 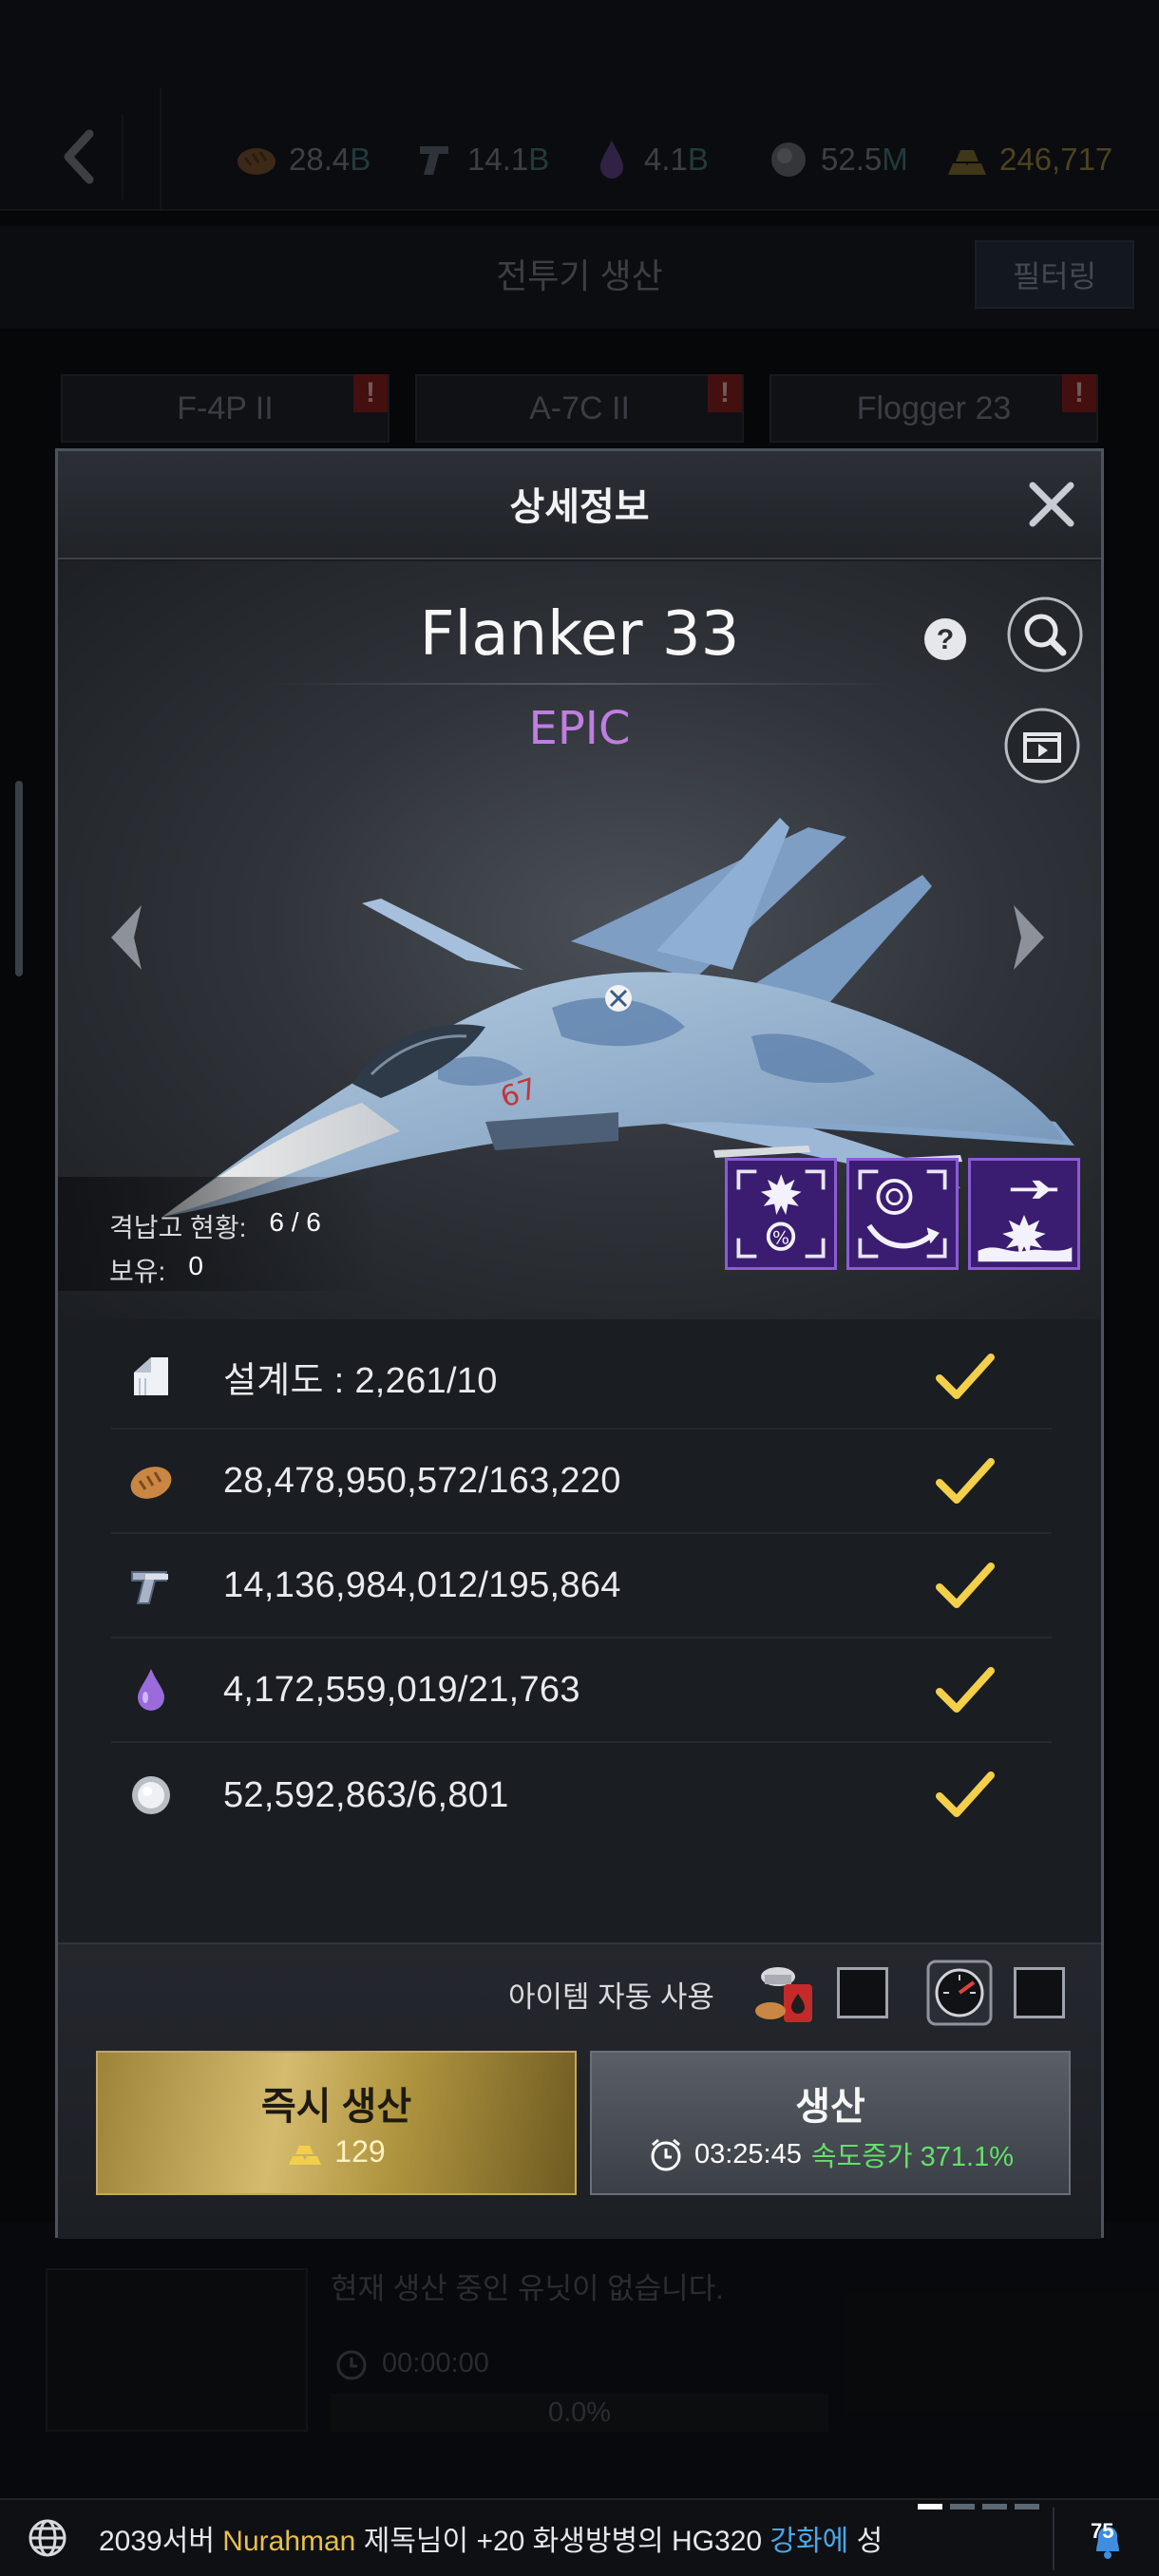 What do you see at coordinates (581, 1377) in the screenshot?
I see `requirement-row: 설계도 : 2,261/10` at bounding box center [581, 1377].